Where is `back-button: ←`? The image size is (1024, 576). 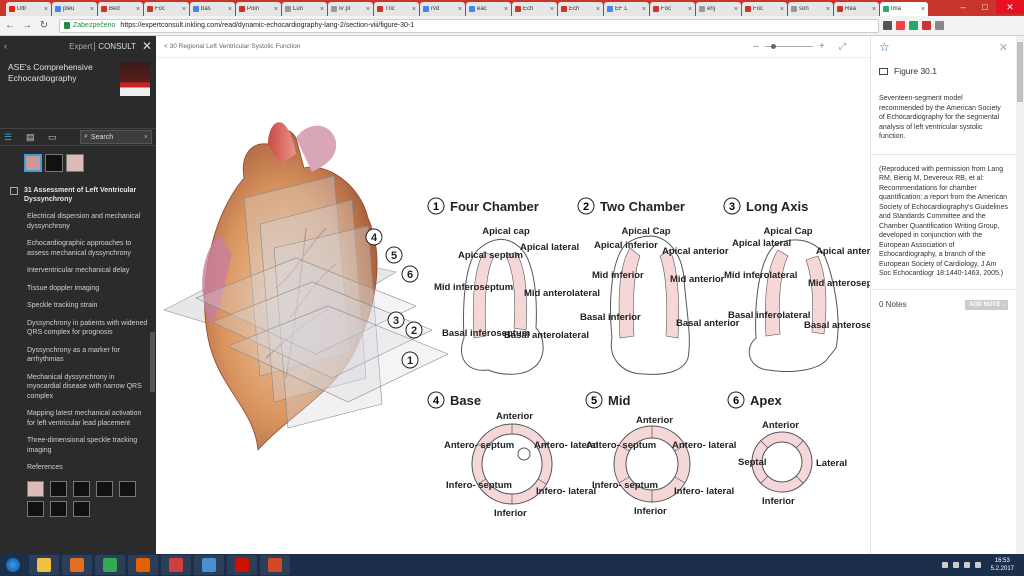
back-button: ← is located at coordinates (10, 25).